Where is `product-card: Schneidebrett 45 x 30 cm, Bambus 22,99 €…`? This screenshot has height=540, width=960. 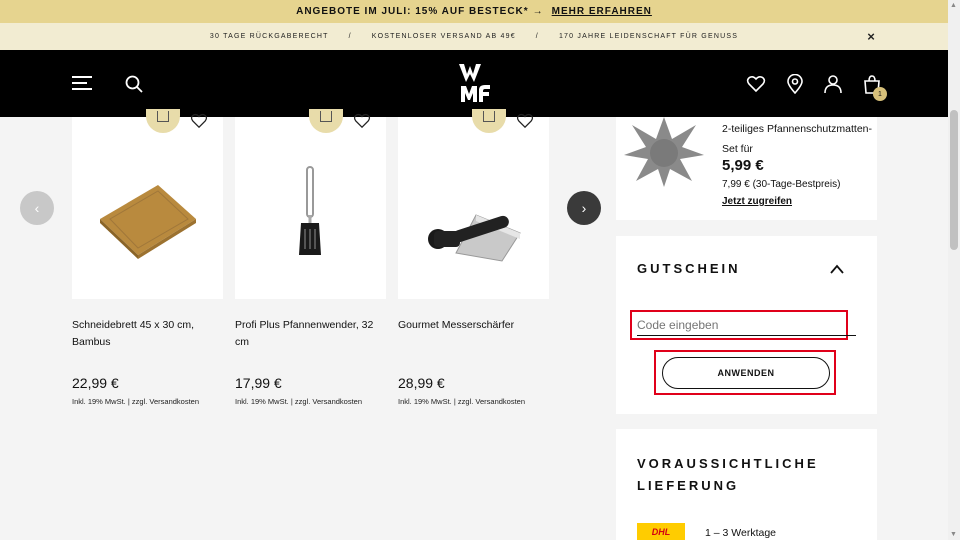
product-card: Schneidebrett 45 x 30 cm, Bambus 22,99 €… is located at coordinates (147, 257).